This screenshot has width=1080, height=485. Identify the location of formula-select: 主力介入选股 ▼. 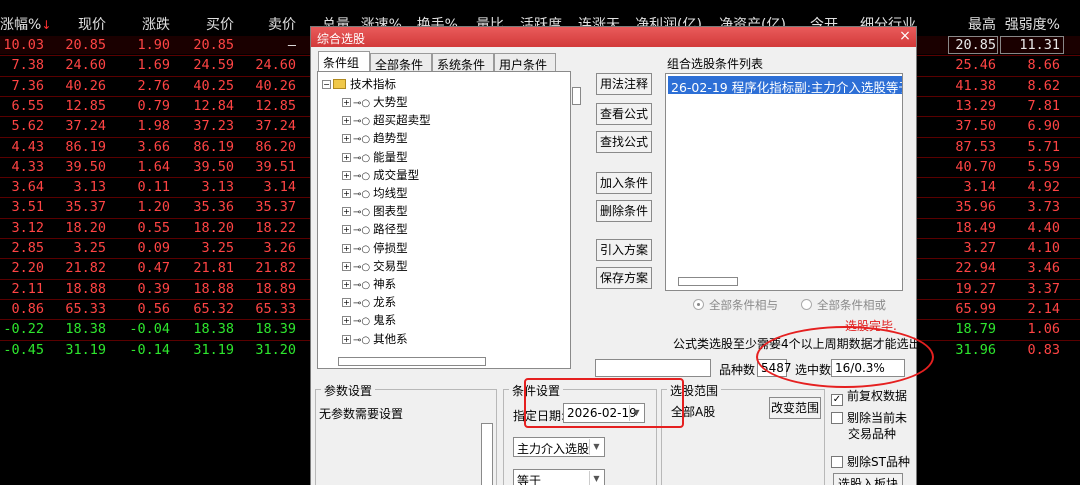
(559, 447).